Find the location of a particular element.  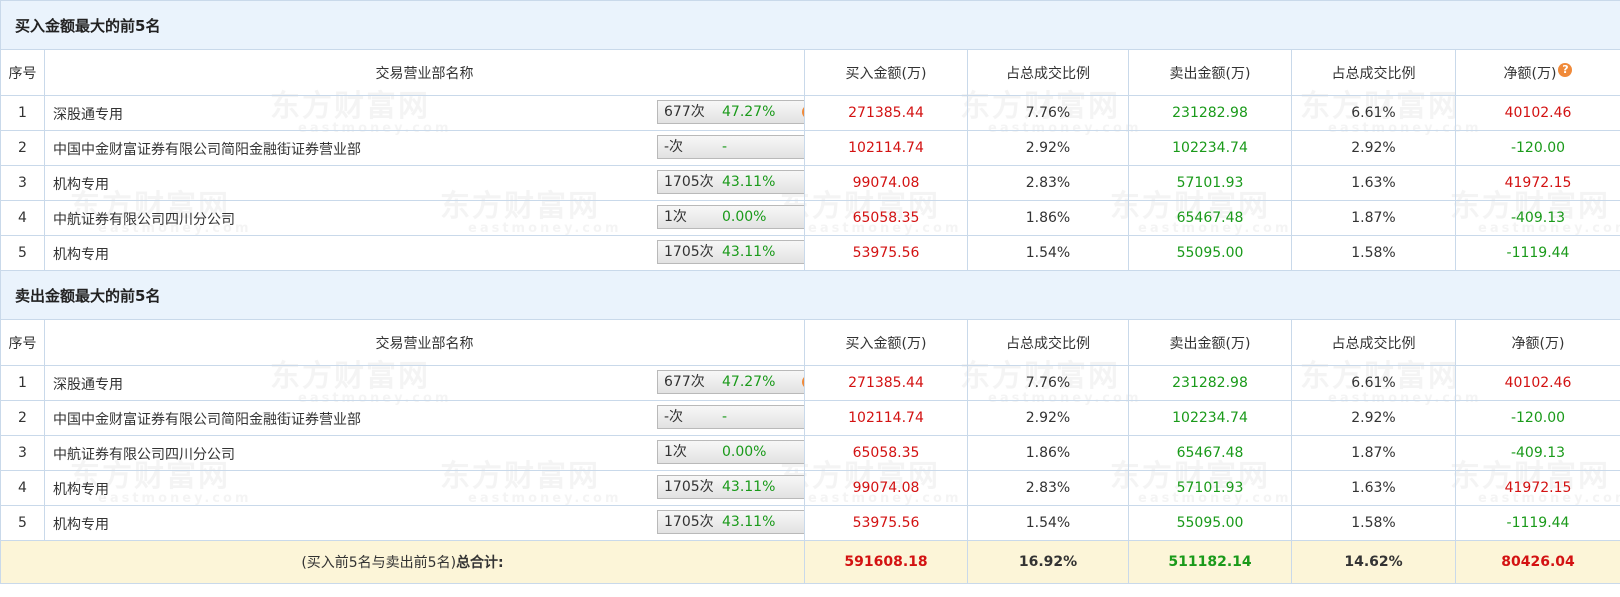

branch-cell: 深股通专用 677次 47.27%? is located at coordinates (424, 113).